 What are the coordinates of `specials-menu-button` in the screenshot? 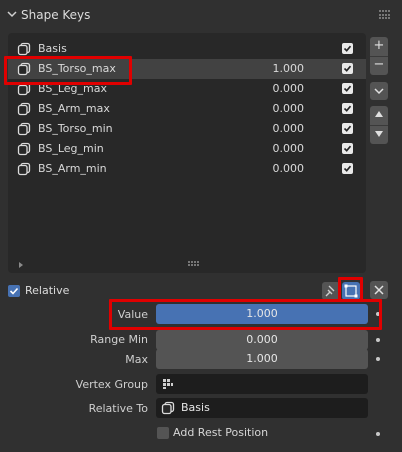 It's located at (379, 91).